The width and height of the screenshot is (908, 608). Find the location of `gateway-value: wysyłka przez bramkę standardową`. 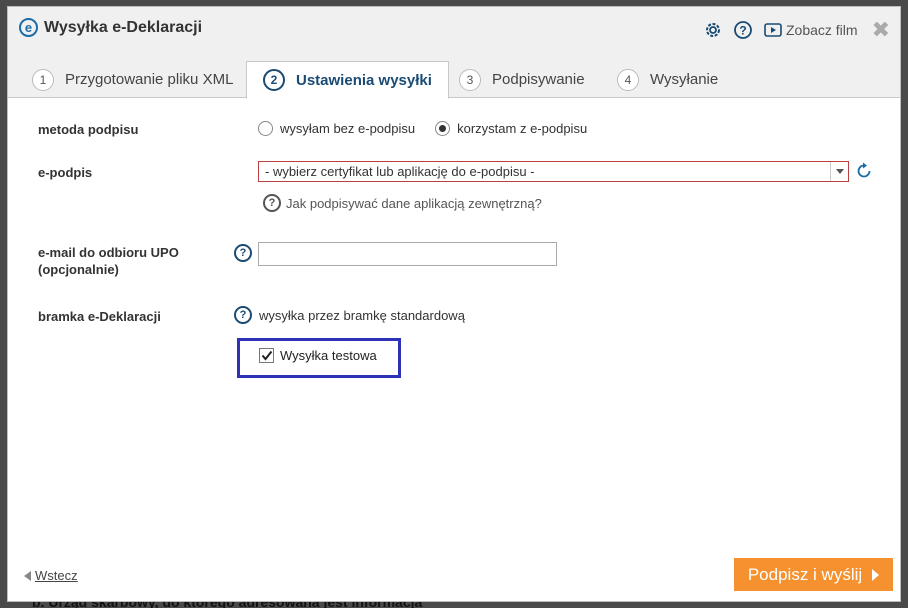

gateway-value: wysyłka przez bramkę standardową is located at coordinates (362, 315).